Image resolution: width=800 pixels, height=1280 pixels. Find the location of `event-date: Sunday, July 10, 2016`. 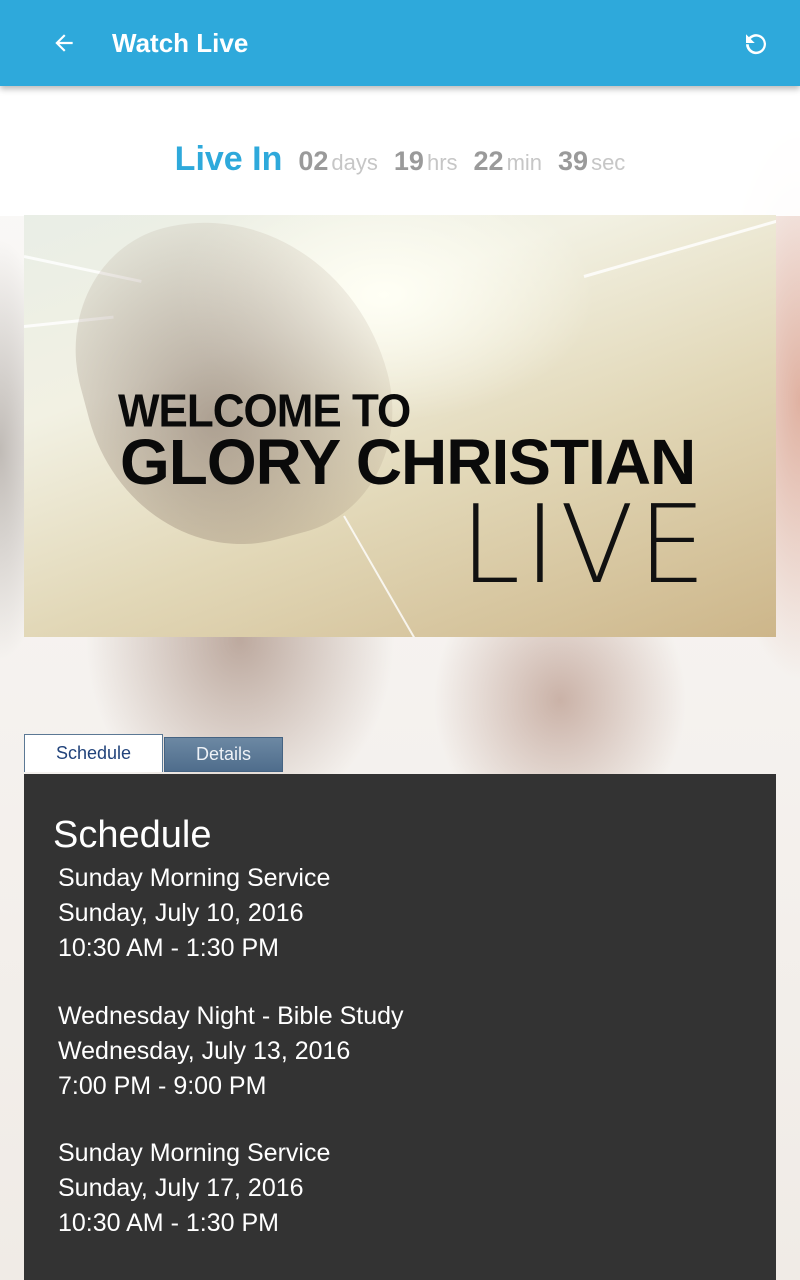

event-date: Sunday, July 10, 2016 is located at coordinates (181, 913).